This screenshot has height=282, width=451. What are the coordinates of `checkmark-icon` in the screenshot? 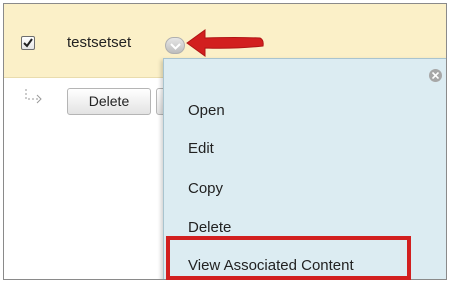 It's located at (28, 43).